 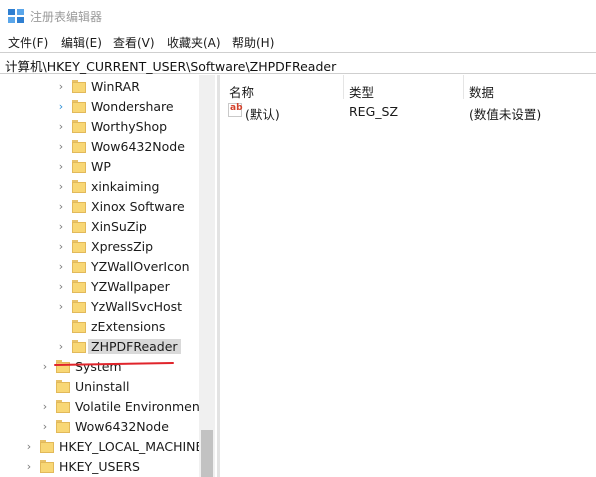 I want to click on tree-item: › Volatile Environment, so click(x=102, y=407).